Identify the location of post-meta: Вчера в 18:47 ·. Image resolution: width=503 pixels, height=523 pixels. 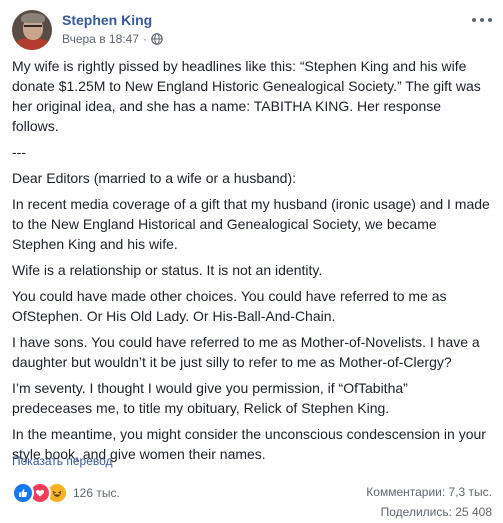
(112, 39).